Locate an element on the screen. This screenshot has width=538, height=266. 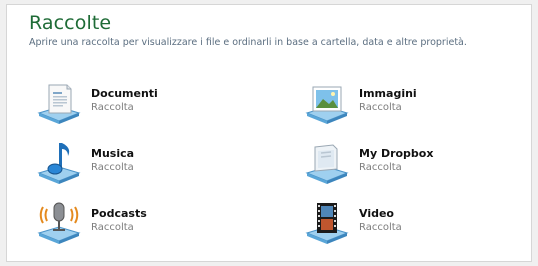
dropbox-library-icon is located at coordinates (326, 162).